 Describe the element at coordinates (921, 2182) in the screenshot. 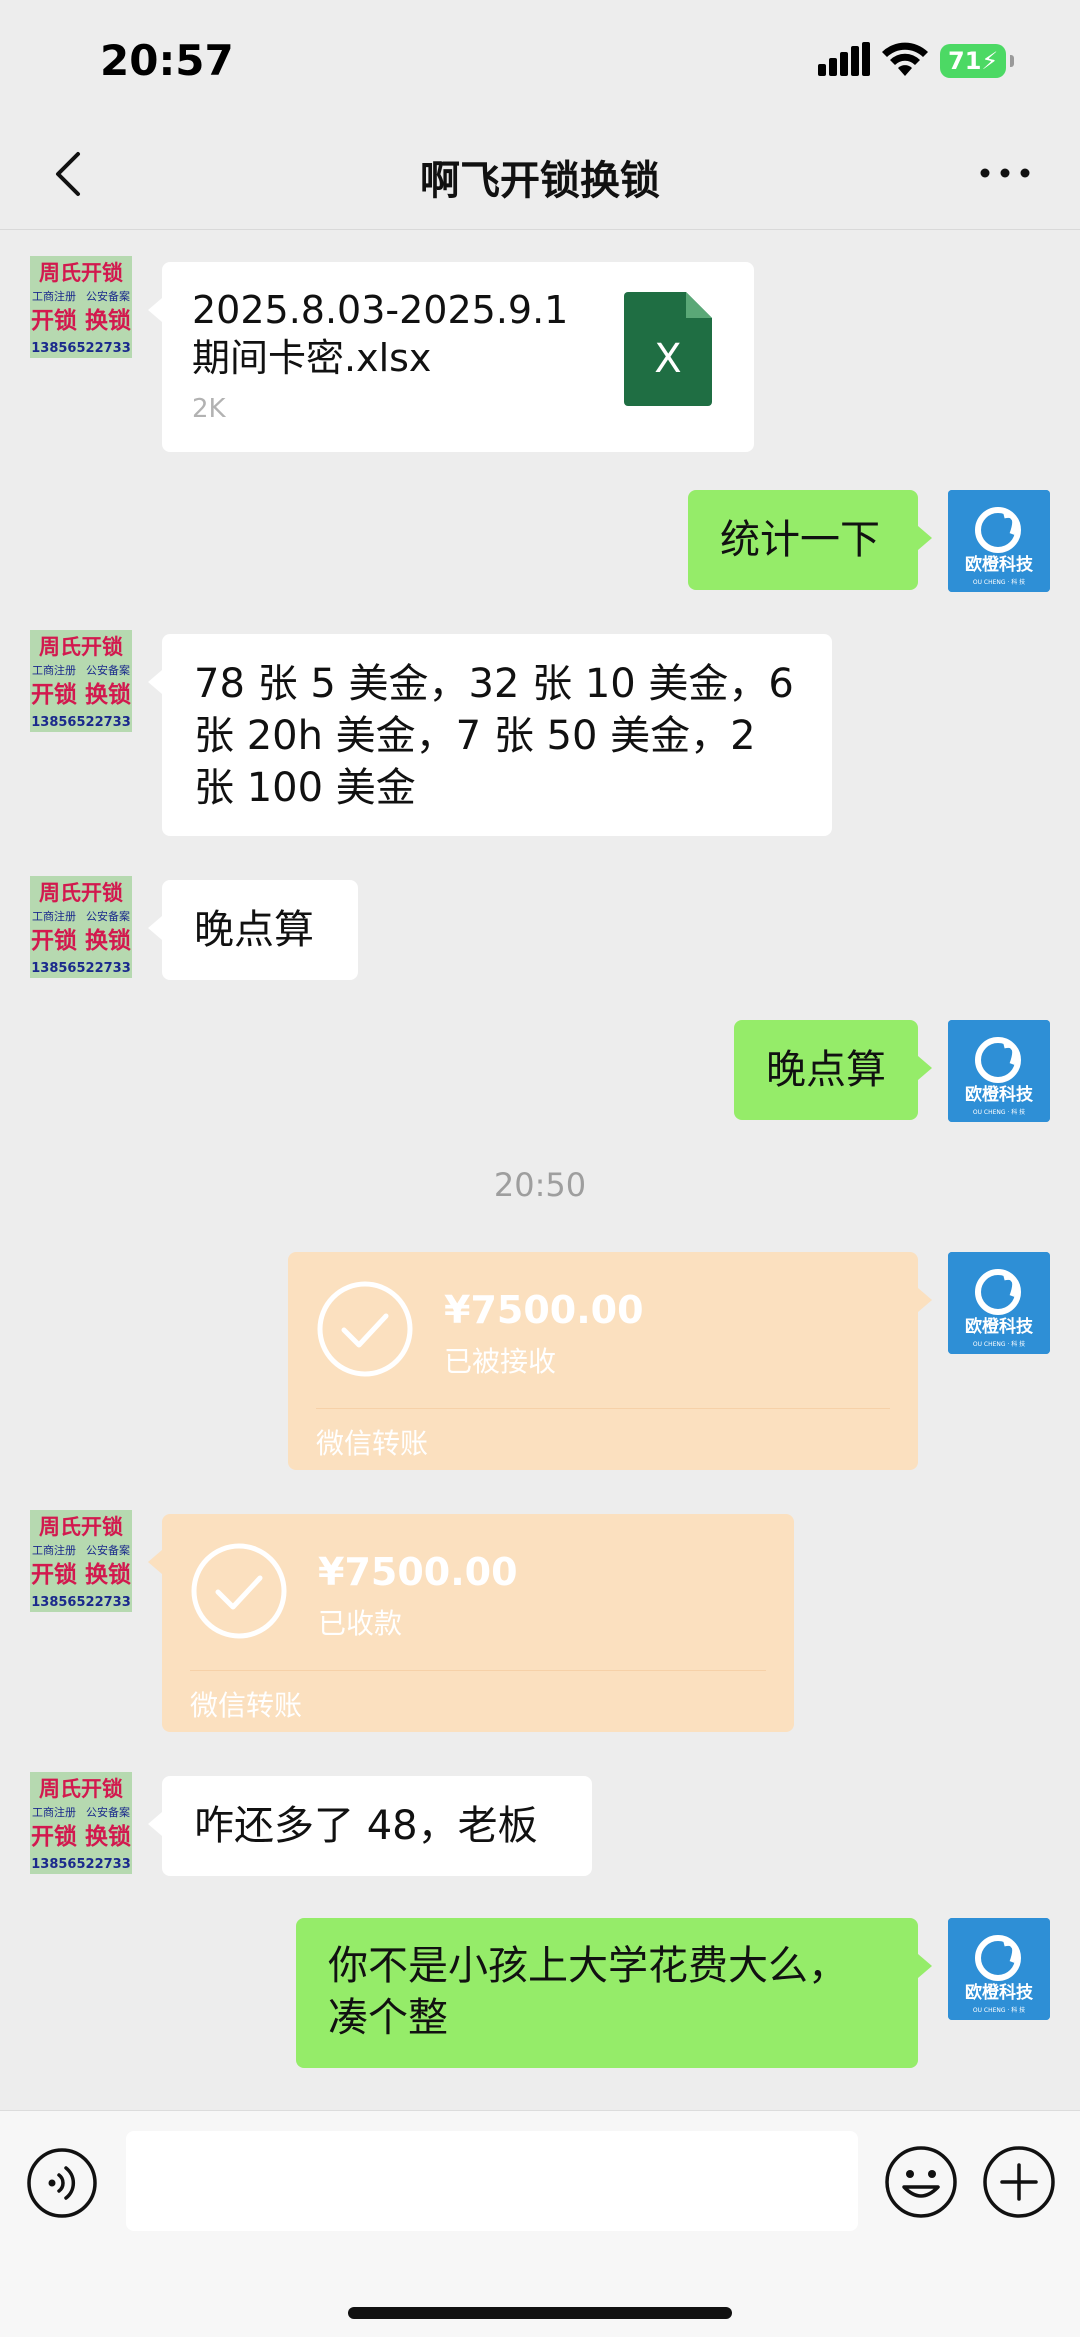

I see `emoji-icon` at that location.